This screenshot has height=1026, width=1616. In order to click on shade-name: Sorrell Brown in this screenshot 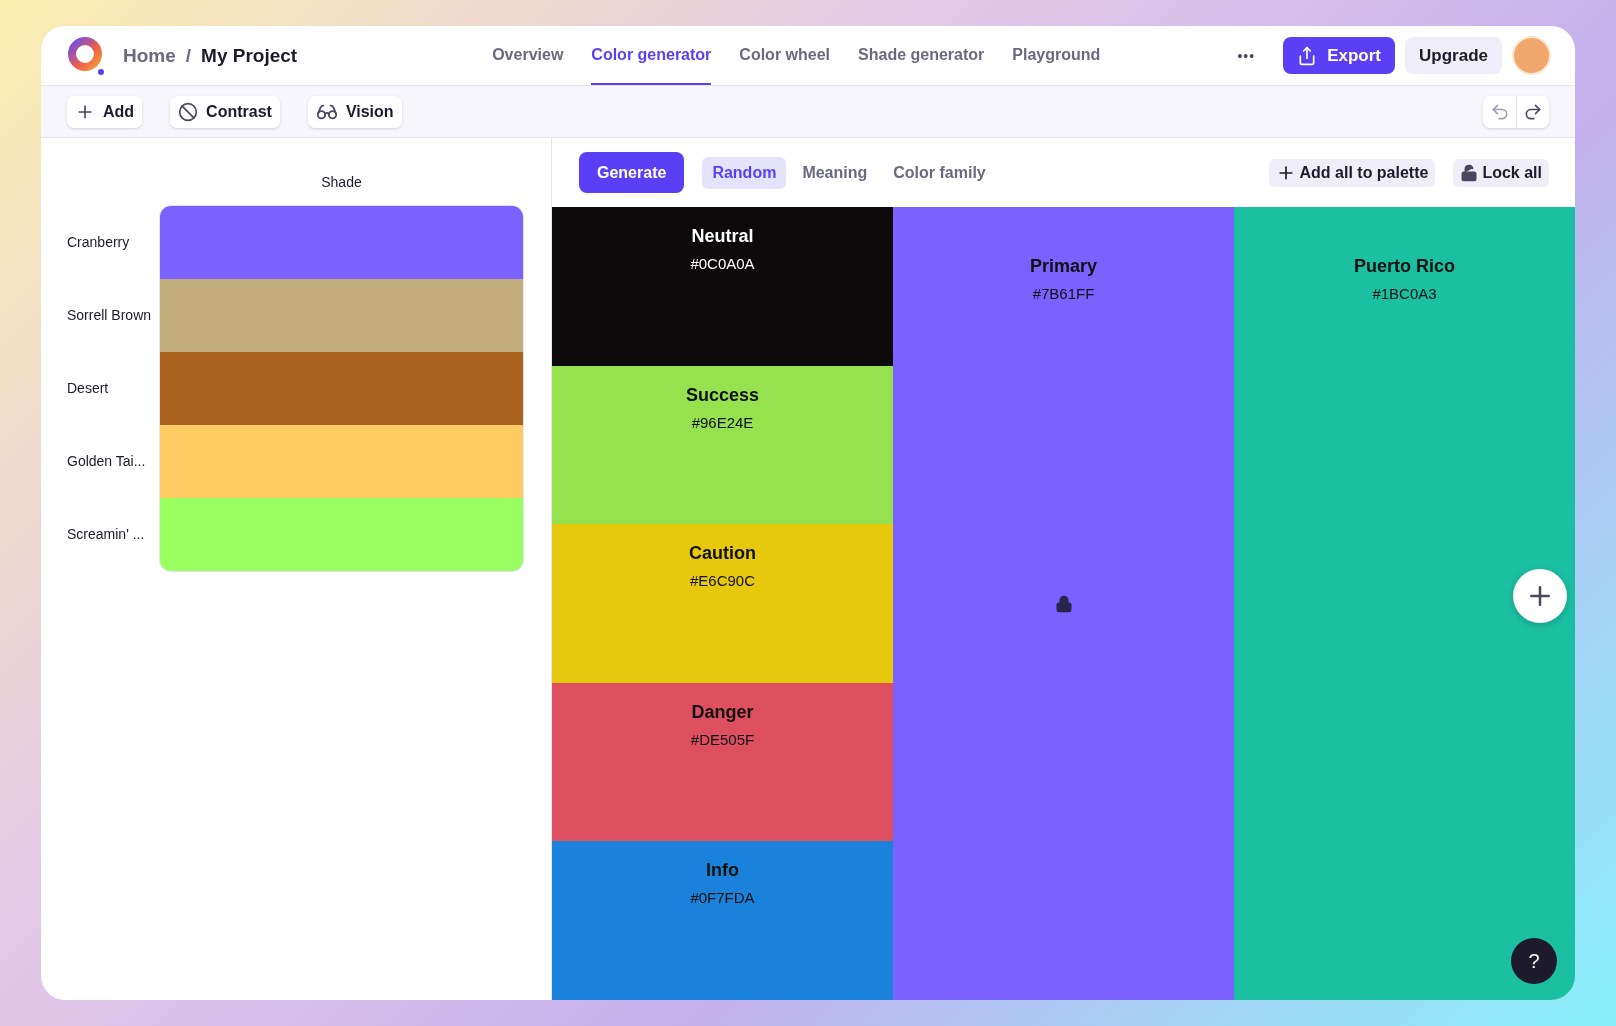, I will do `click(110, 315)`.